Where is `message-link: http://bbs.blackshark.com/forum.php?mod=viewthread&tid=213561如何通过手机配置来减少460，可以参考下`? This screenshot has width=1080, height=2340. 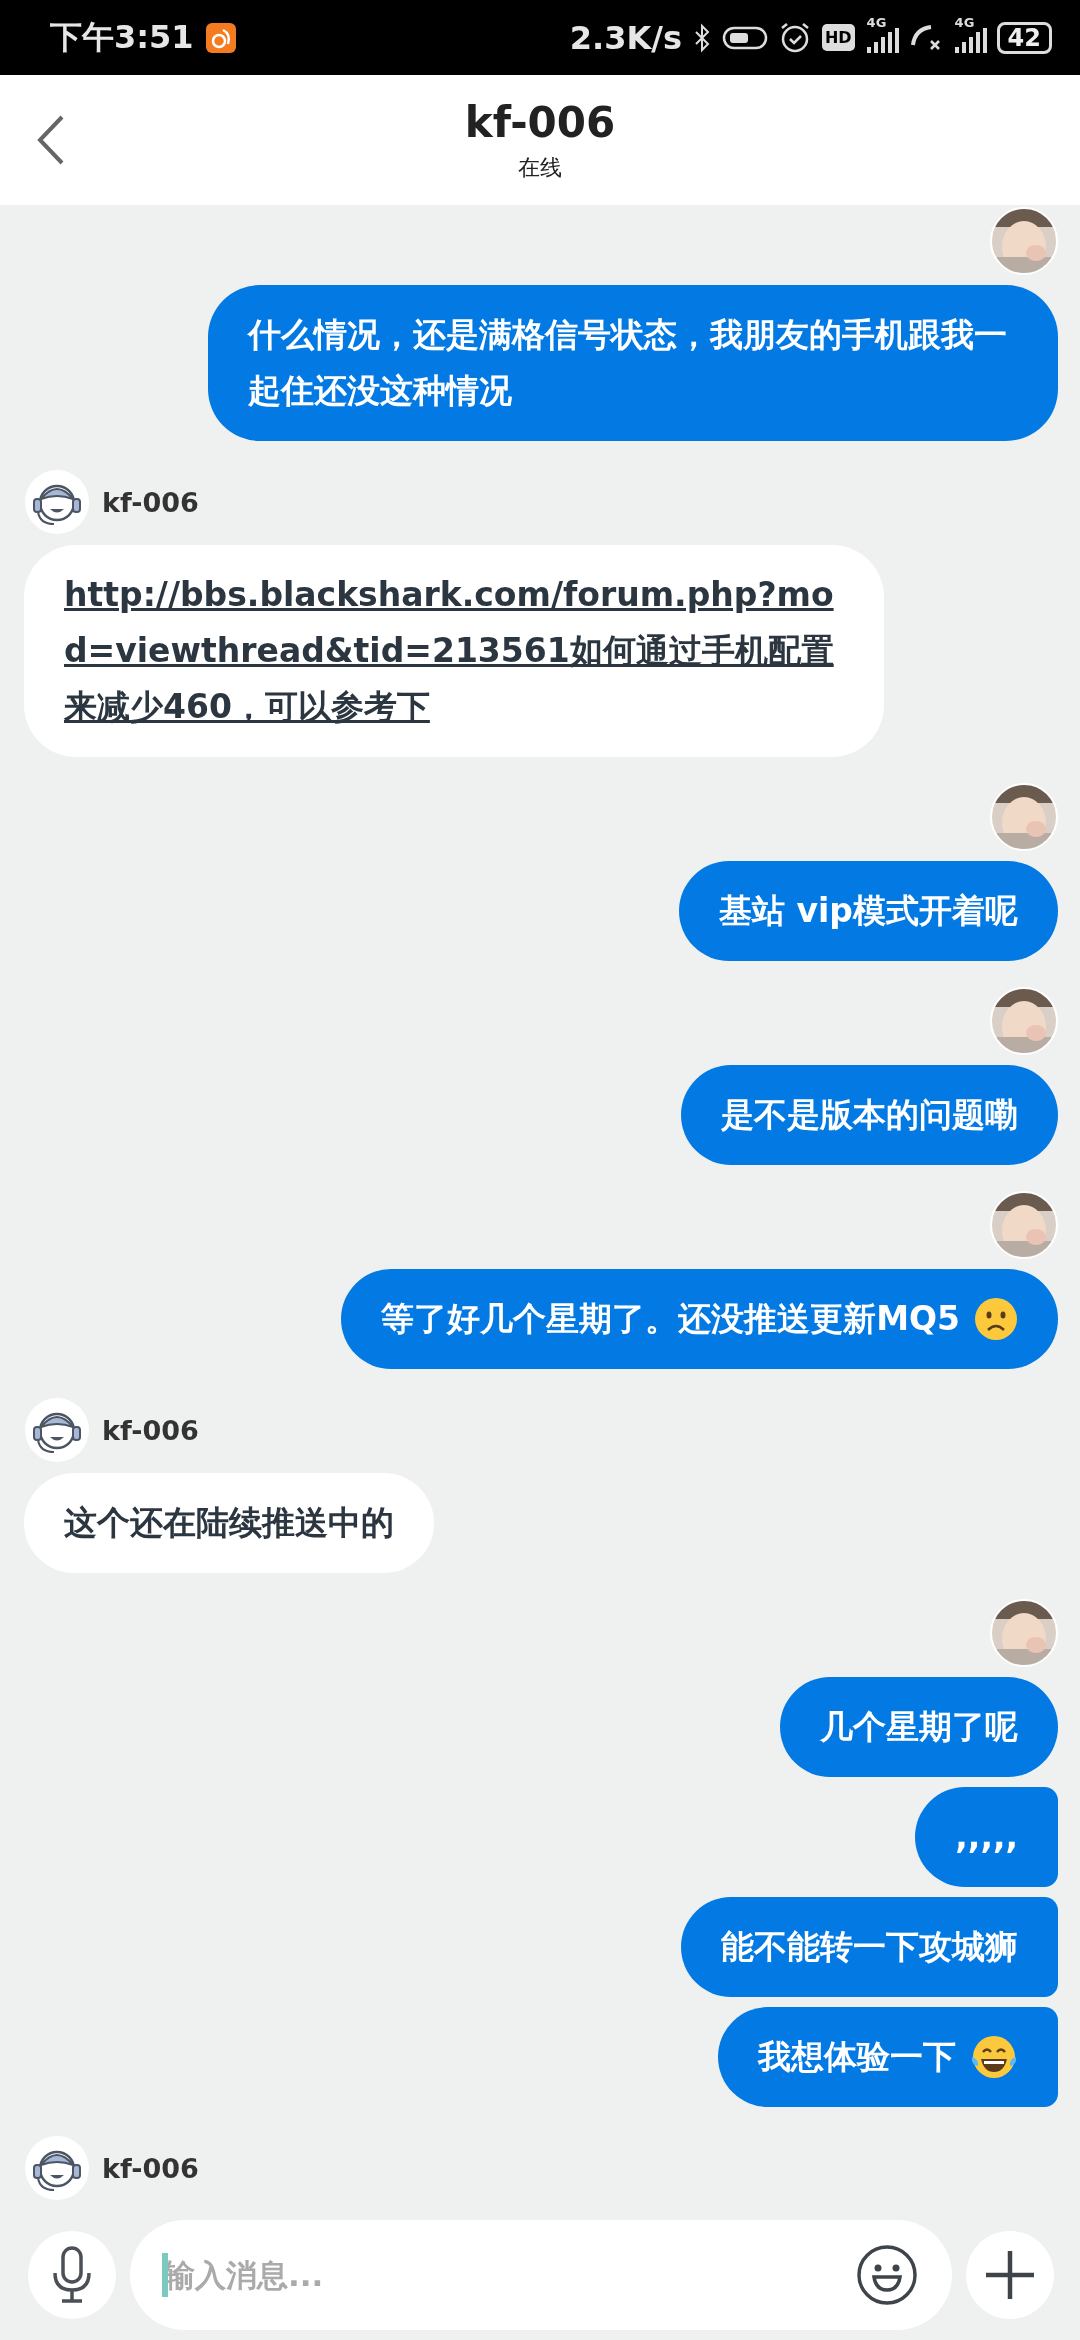 message-link: http://bbs.blackshark.com/forum.php?mod=viewthread&tid=213561如何通过手机配置来减少460，可以参考下 is located at coordinates (454, 651).